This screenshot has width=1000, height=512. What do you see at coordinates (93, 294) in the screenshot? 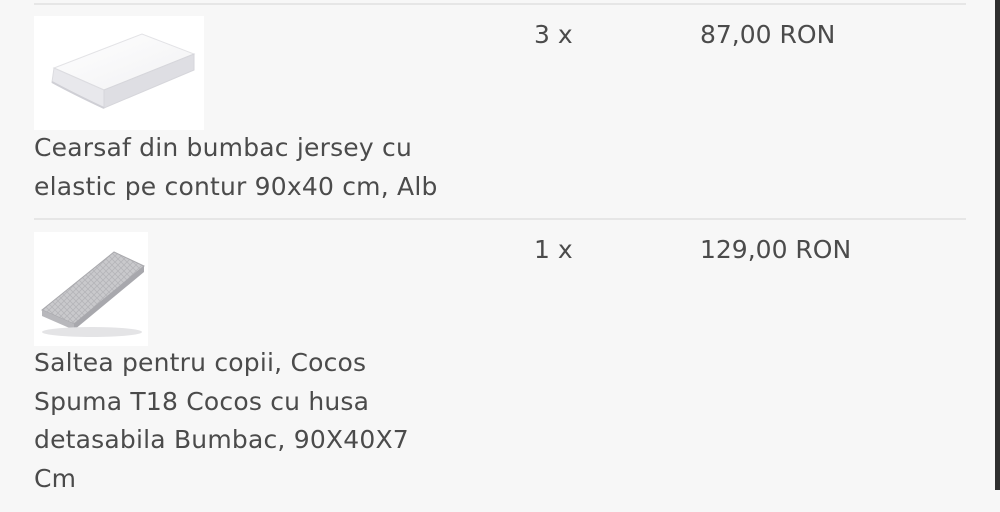
I see `mattress-icon` at bounding box center [93, 294].